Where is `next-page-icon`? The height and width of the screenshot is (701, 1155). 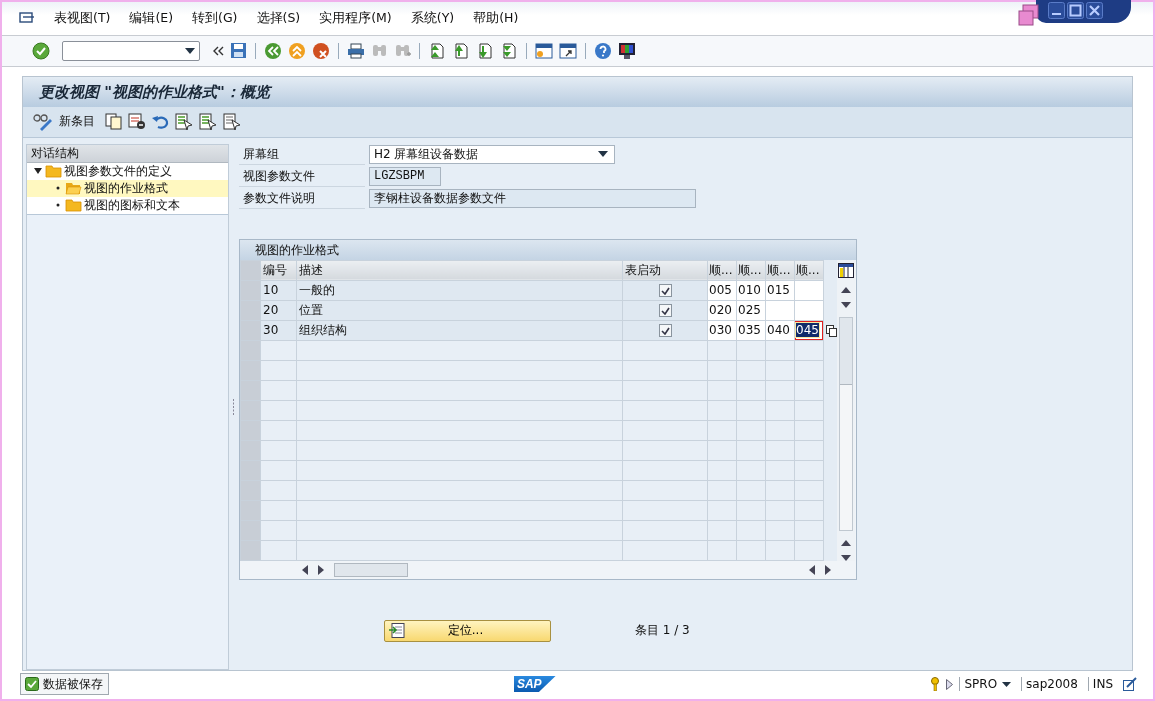
next-page-icon is located at coordinates (485, 50).